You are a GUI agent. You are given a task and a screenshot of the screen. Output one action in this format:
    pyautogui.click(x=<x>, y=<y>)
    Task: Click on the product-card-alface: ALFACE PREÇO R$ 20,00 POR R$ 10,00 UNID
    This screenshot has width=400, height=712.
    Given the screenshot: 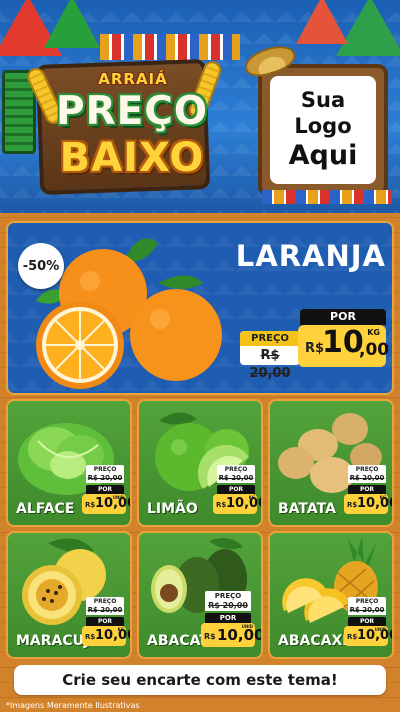 What is the action you would take?
    pyautogui.click(x=69, y=463)
    